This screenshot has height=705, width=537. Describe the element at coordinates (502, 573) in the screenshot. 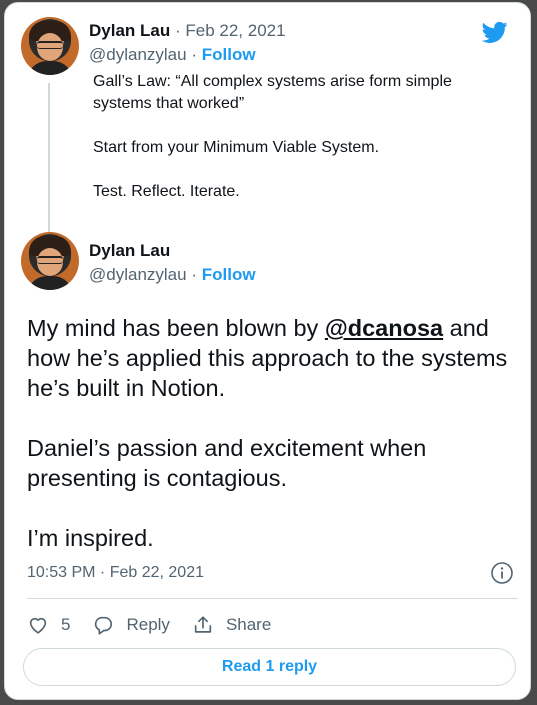

I see `info-icon` at that location.